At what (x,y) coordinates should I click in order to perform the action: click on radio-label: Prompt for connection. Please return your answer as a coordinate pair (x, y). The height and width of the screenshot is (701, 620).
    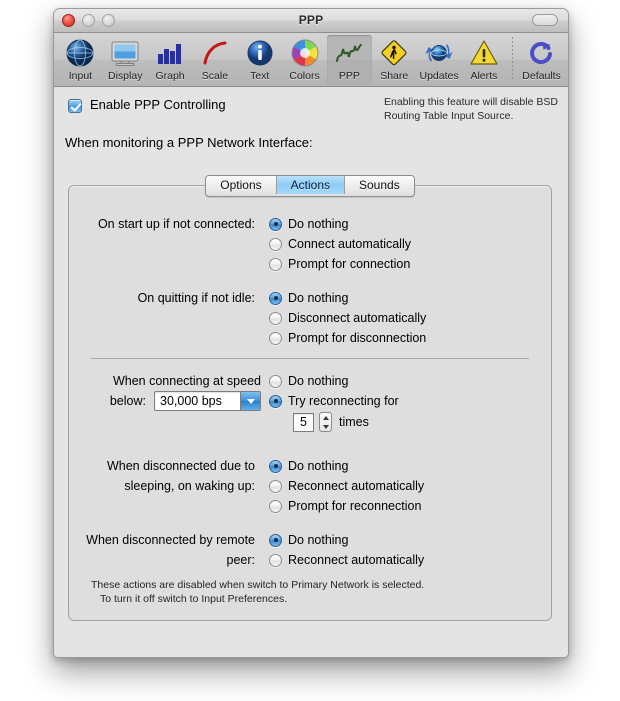
    Looking at the image, I should click on (349, 264).